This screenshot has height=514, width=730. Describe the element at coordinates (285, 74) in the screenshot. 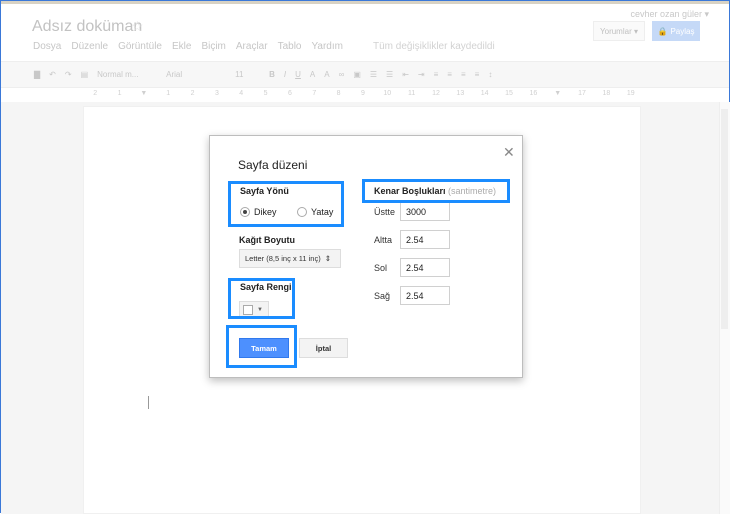

I see `italic-icon: I` at that location.